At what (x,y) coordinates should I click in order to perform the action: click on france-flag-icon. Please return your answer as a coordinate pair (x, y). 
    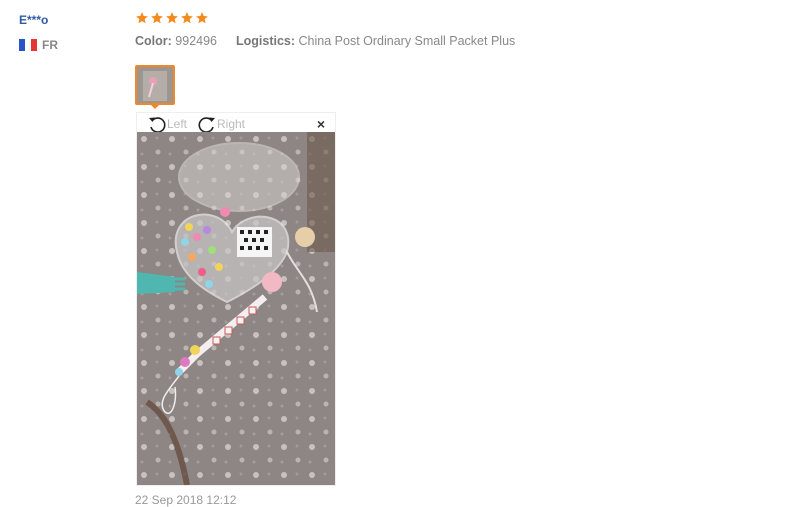
    Looking at the image, I should click on (28, 45).